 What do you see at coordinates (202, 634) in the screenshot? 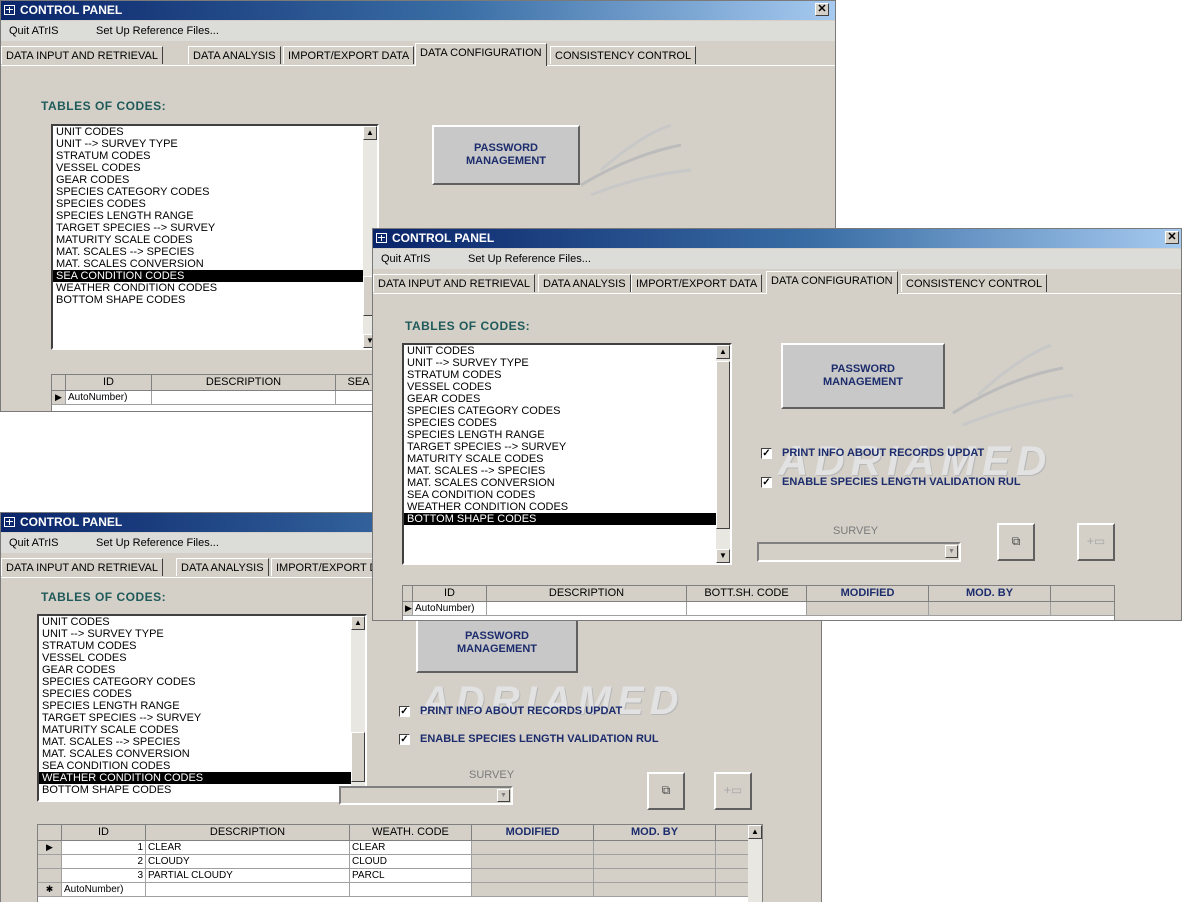
I see `list-item: UNIT --> SURVEY TYPE` at bounding box center [202, 634].